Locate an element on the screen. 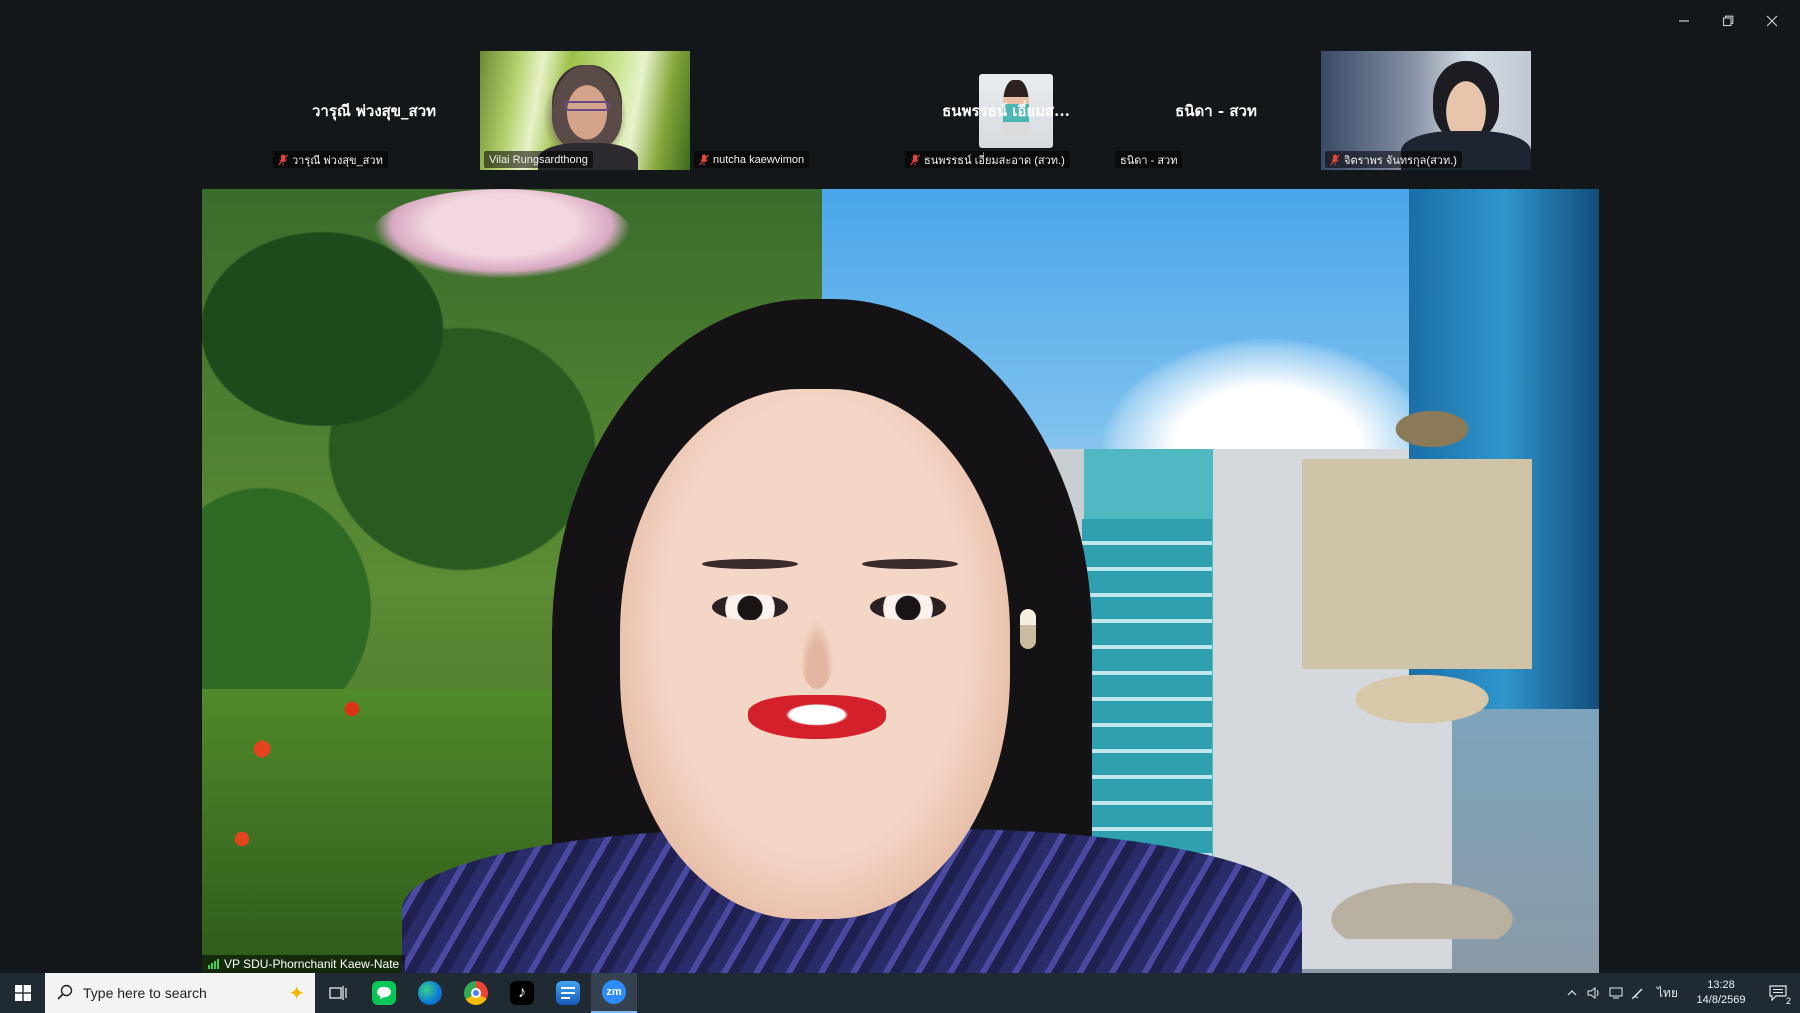  clock-time: 13:28 is located at coordinates (1721, 985).